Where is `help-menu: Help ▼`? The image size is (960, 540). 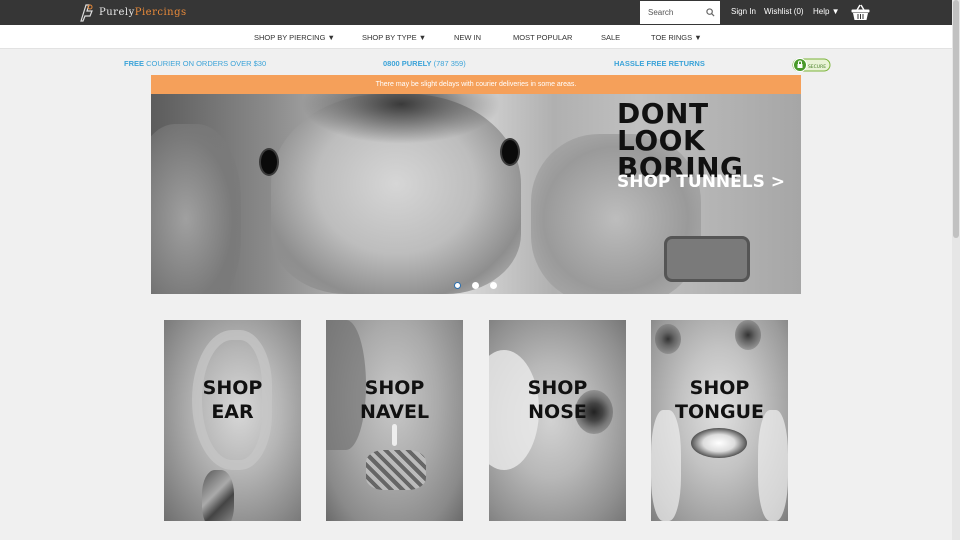
help-menu: Help ▼ is located at coordinates (826, 11).